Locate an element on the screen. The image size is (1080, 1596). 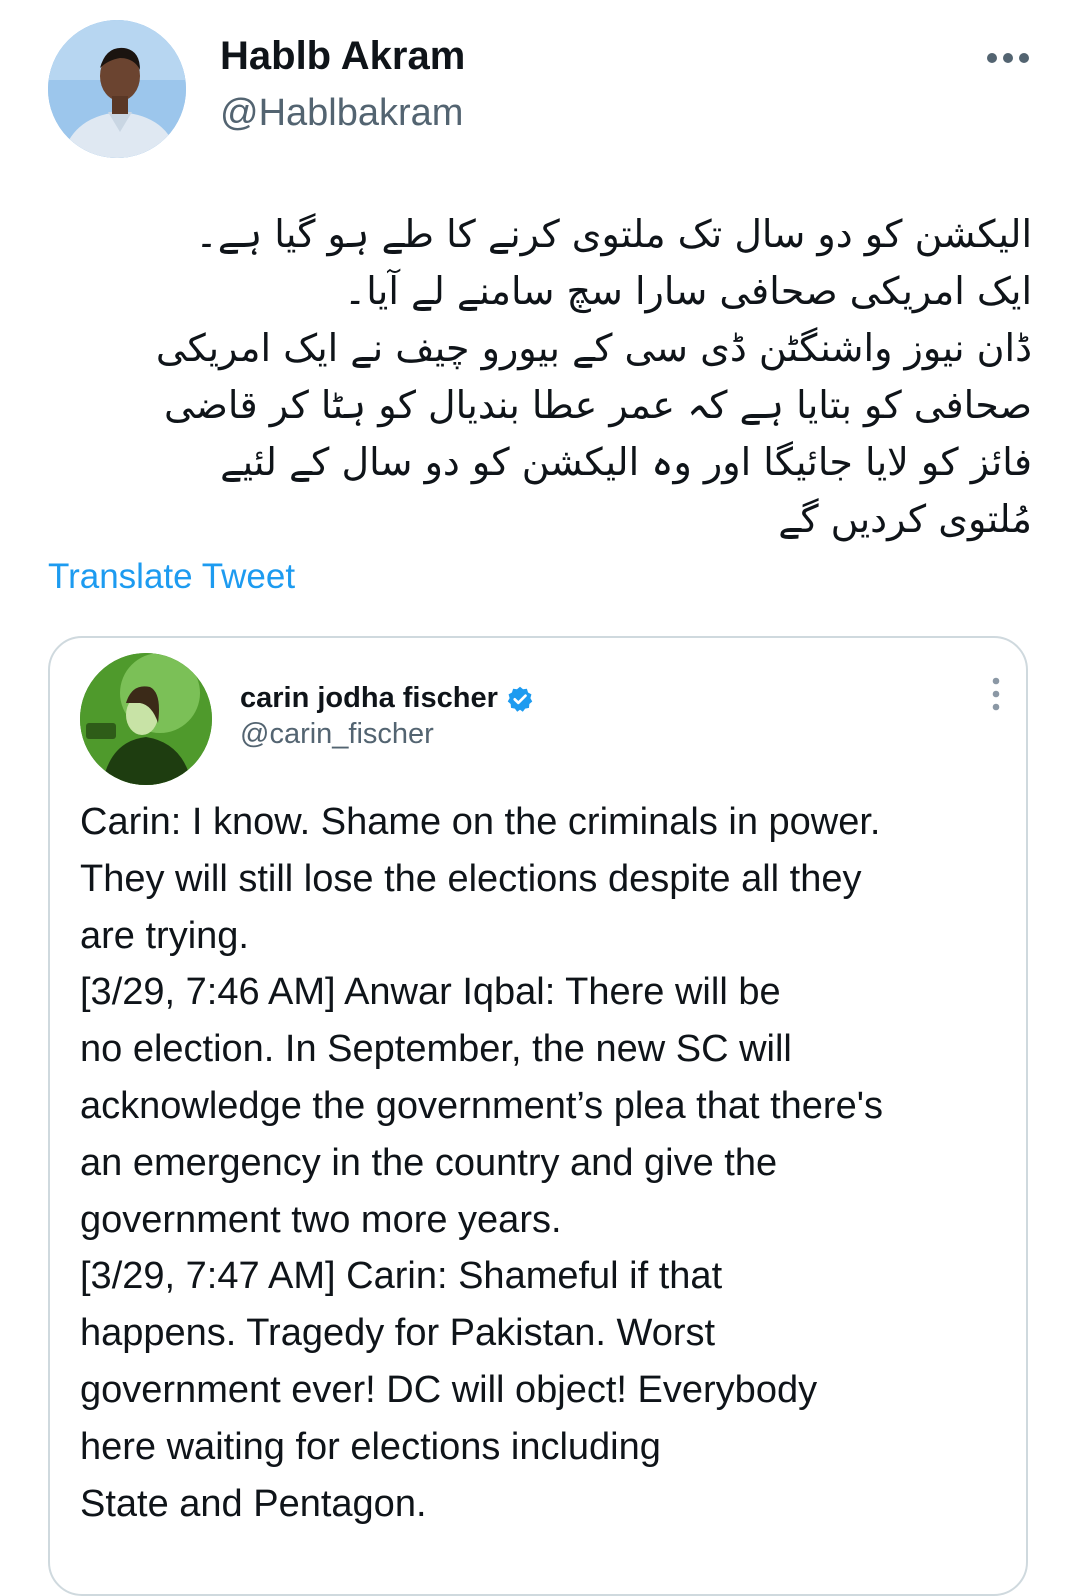
quoted-text-line: [3/29, 7:47 AM] Carin: Shameful if that is located at coordinates (401, 1276).